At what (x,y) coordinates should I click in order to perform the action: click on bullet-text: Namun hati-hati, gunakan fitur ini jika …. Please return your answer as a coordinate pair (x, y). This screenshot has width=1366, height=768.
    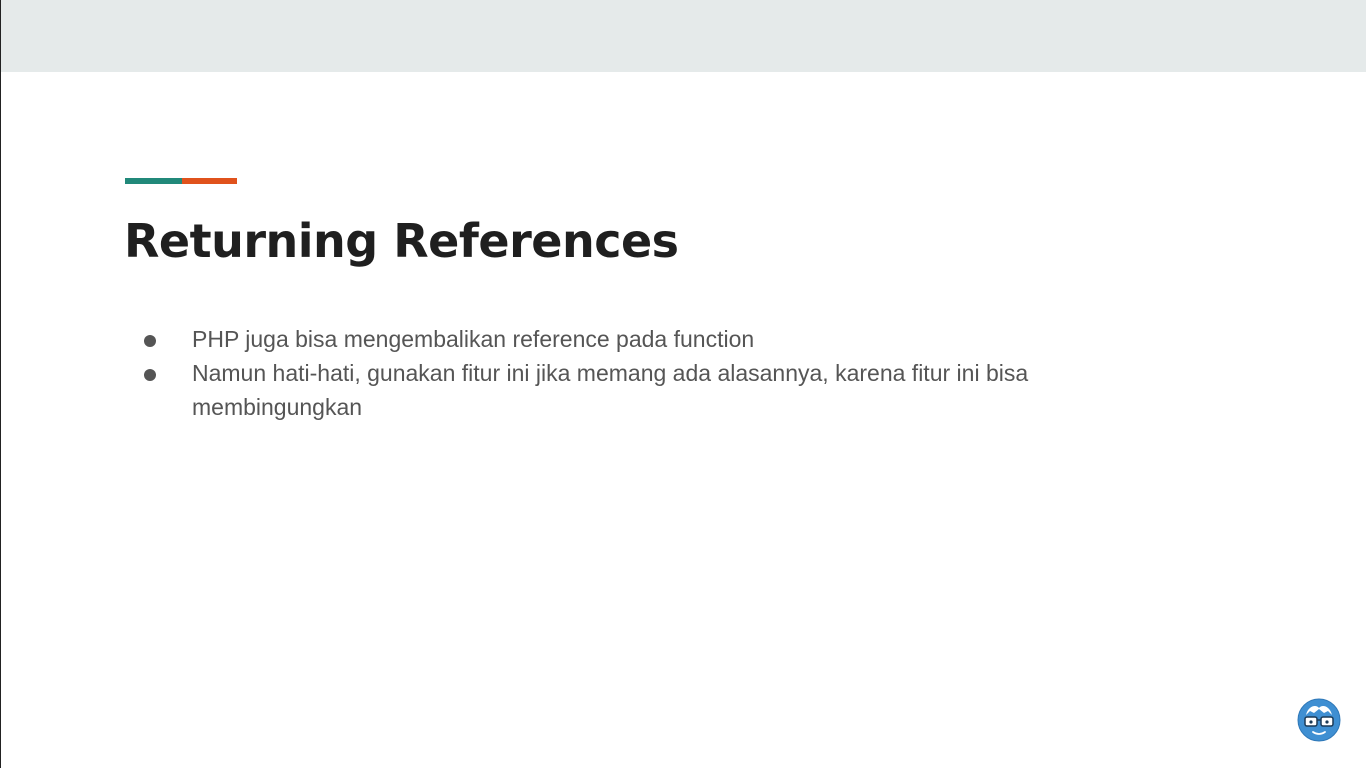
    Looking at the image, I should click on (610, 390).